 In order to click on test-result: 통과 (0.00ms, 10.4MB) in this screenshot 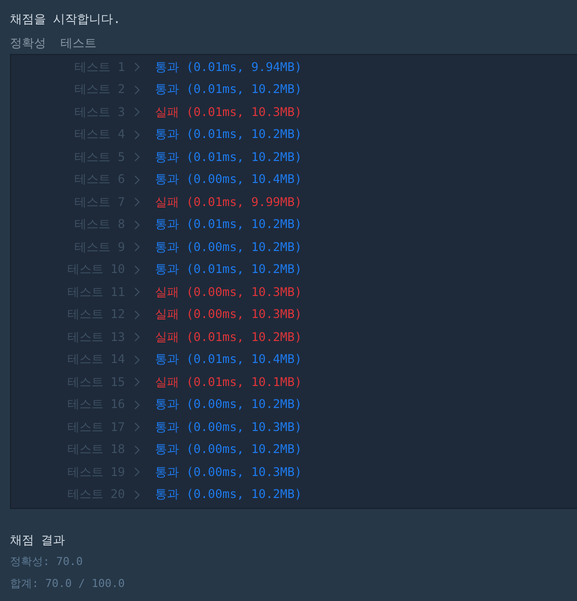, I will do `click(228, 179)`.